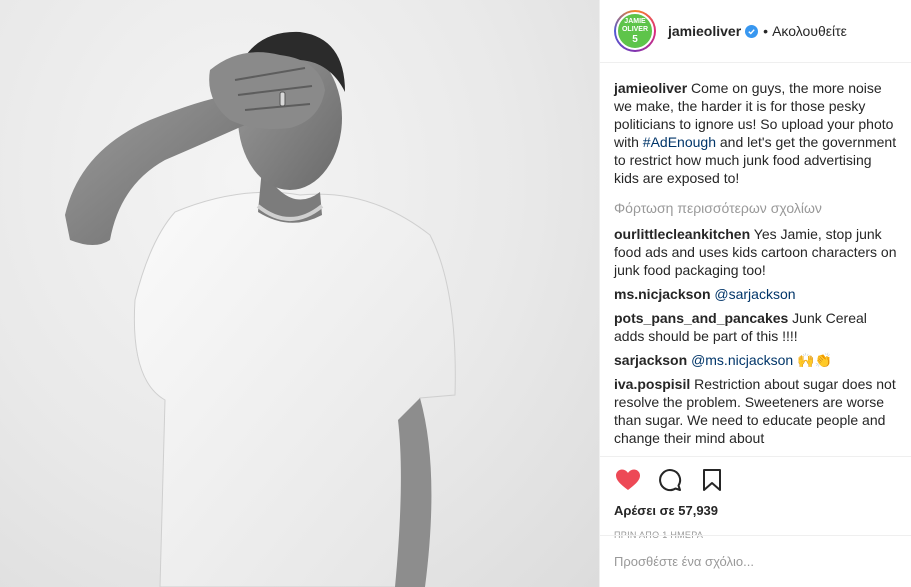 This screenshot has width=911, height=587. I want to click on add-comment-input, so click(755, 561).